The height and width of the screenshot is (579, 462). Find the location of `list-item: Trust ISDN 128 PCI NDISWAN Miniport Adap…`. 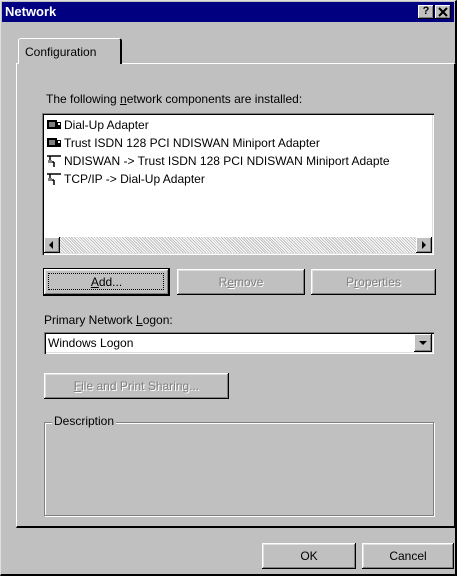

list-item: Trust ISDN 128 PCI NDISWAN Miniport Adap… is located at coordinates (238, 143).